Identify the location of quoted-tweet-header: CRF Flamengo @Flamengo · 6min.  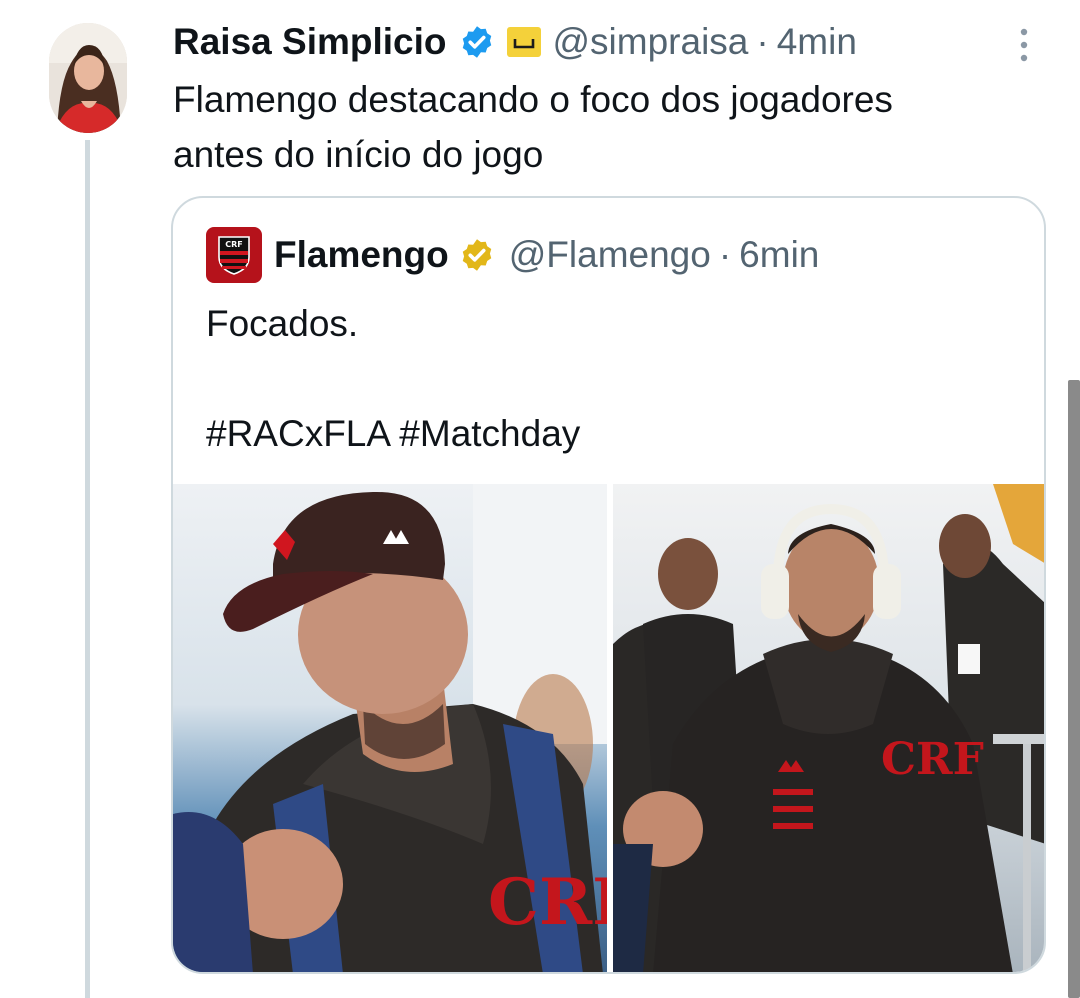
(512, 255).